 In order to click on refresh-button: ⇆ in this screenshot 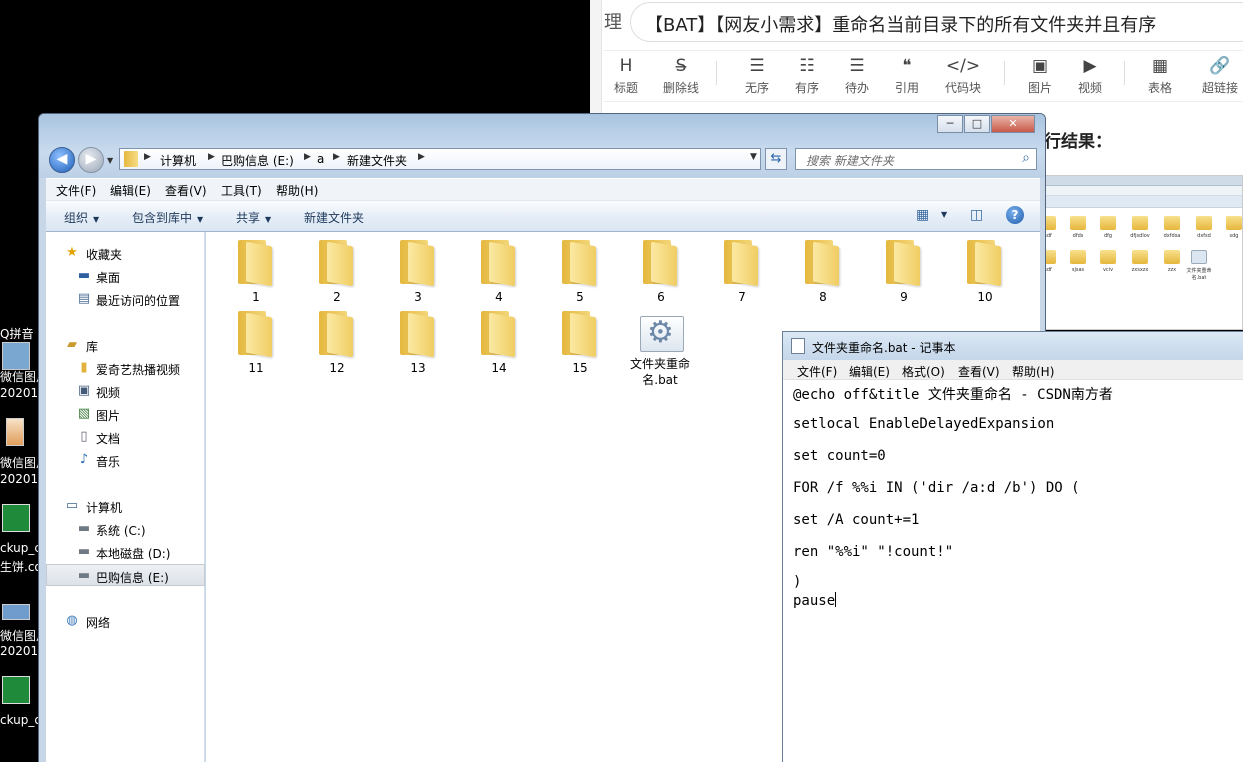, I will do `click(776, 159)`.